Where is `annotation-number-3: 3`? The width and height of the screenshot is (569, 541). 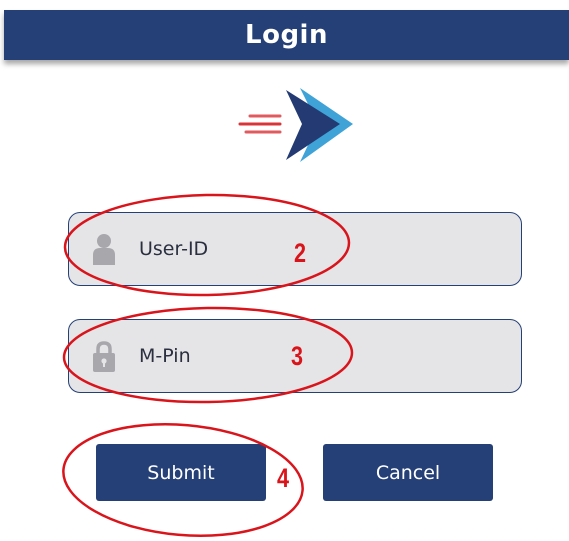 annotation-number-3: 3 is located at coordinates (297, 356).